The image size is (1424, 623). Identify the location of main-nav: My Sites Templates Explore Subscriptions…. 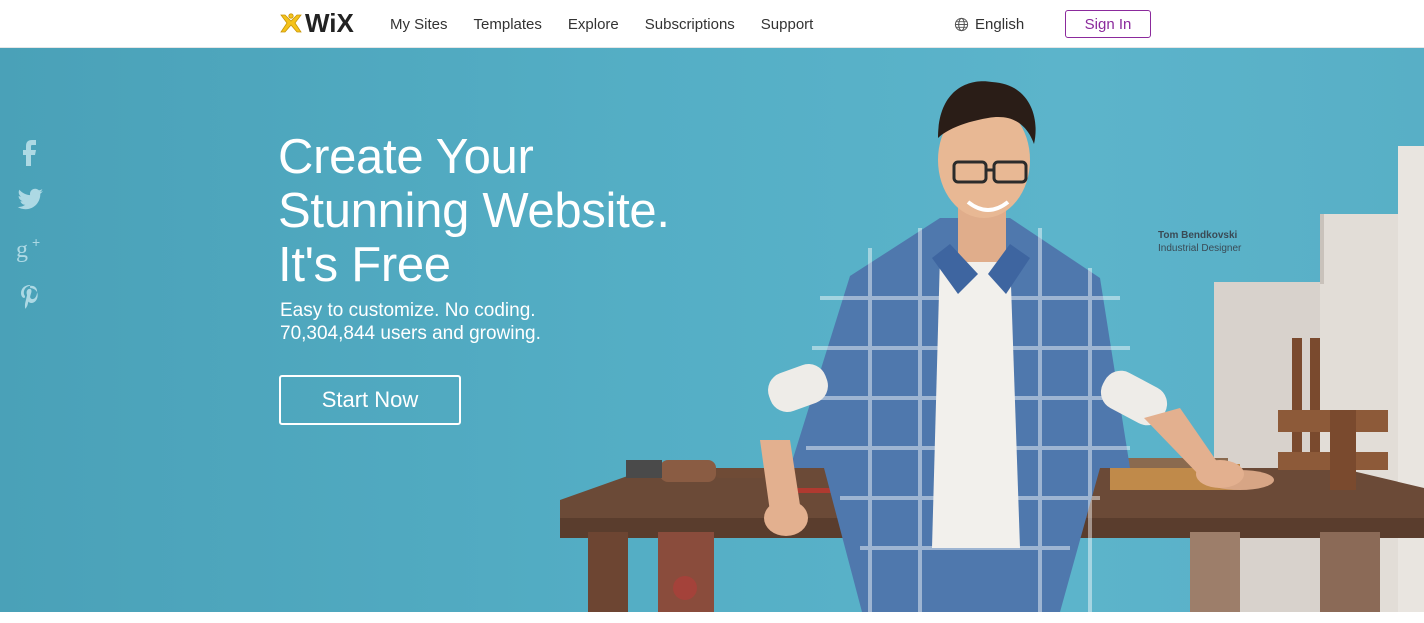
(614, 24).